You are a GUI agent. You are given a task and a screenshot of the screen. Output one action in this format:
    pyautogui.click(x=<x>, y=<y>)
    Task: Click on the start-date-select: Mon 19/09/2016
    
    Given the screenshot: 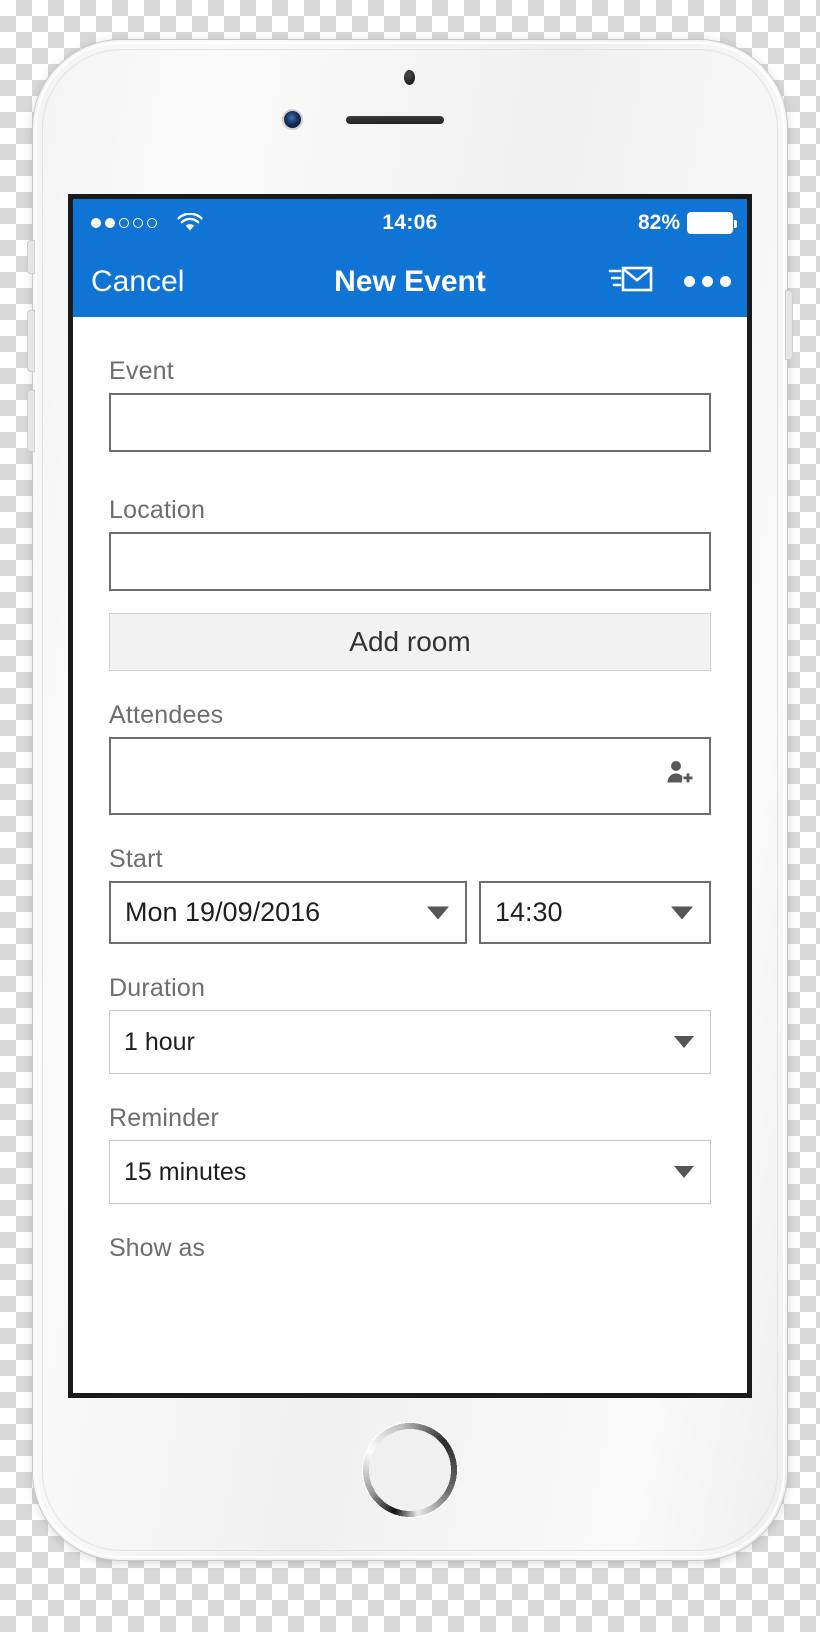 What is the action you would take?
    pyautogui.click(x=288, y=912)
    